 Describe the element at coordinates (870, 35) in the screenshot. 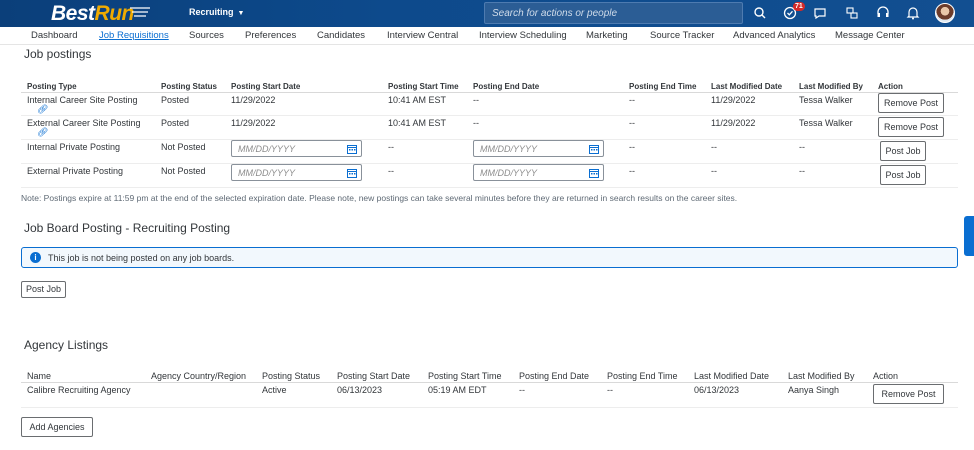

I see `tab-message-center: Message Center` at that location.